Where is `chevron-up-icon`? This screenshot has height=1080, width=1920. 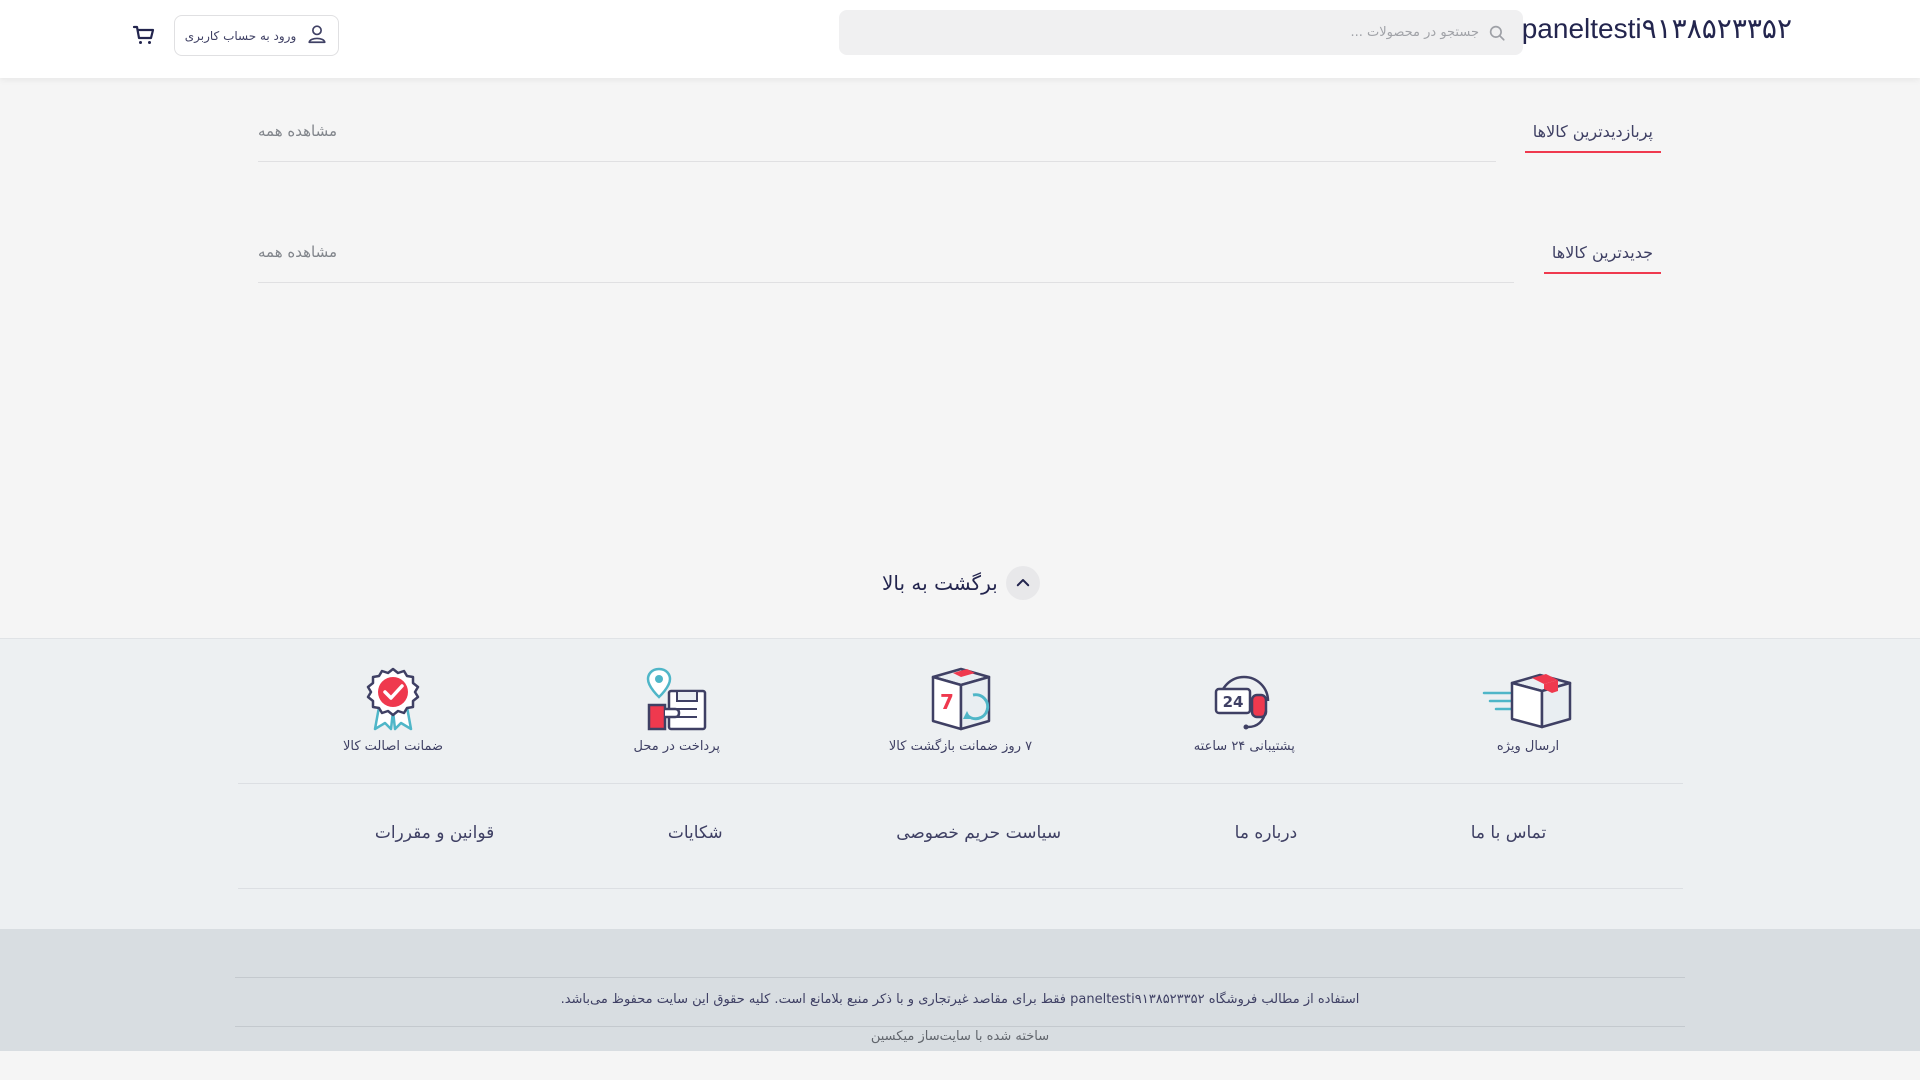 chevron-up-icon is located at coordinates (1022, 583).